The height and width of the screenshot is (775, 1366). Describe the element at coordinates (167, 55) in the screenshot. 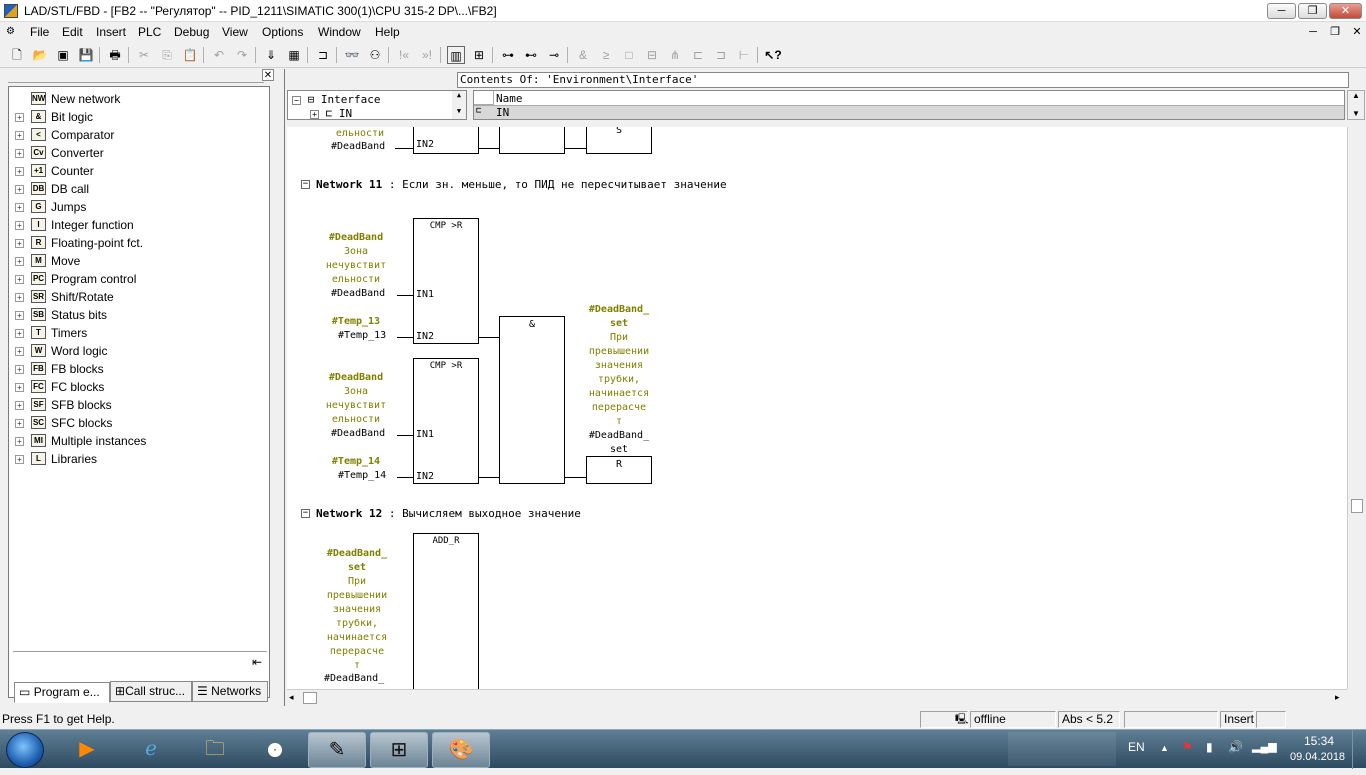

I see `copy-icon: ⎘` at that location.